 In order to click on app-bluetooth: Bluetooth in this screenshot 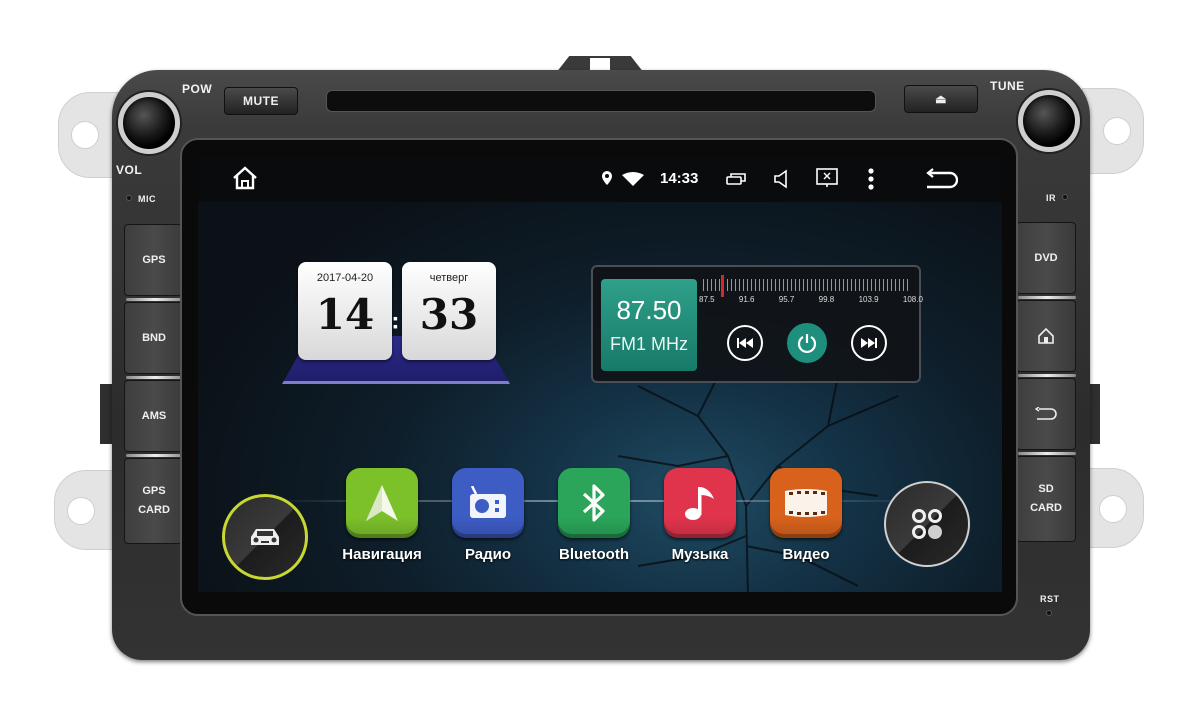, I will do `click(594, 515)`.